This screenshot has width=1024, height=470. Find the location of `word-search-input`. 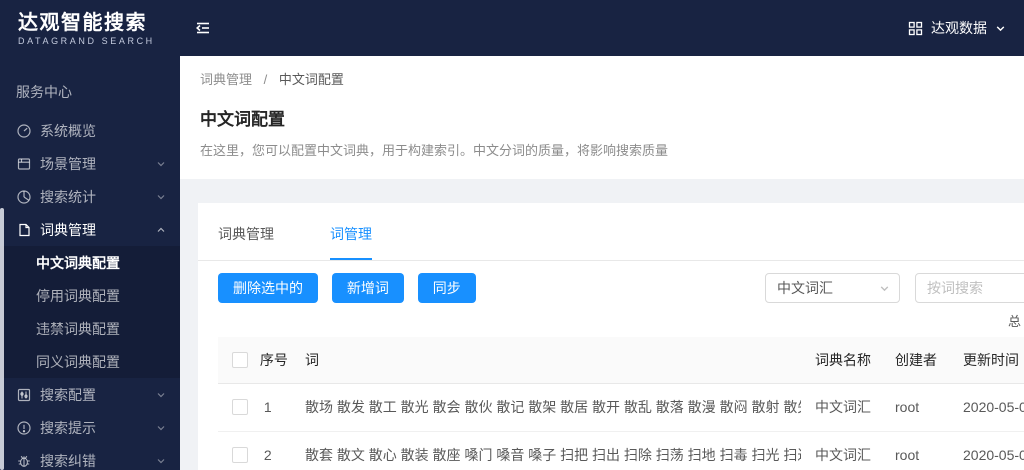

word-search-input is located at coordinates (969, 288).